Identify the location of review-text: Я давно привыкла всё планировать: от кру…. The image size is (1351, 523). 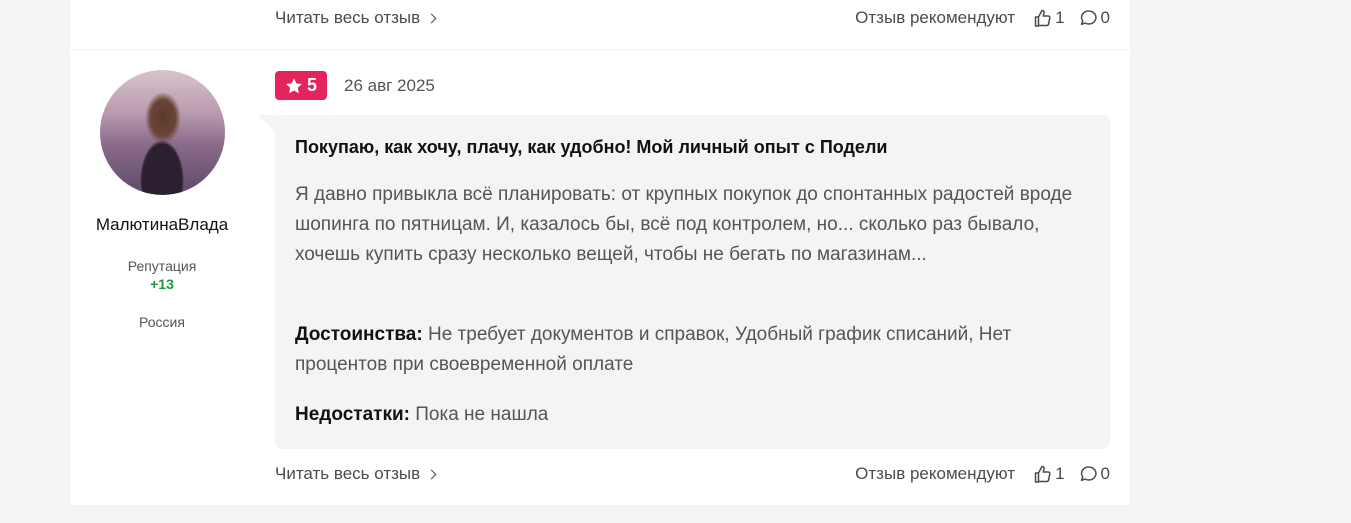
(684, 224).